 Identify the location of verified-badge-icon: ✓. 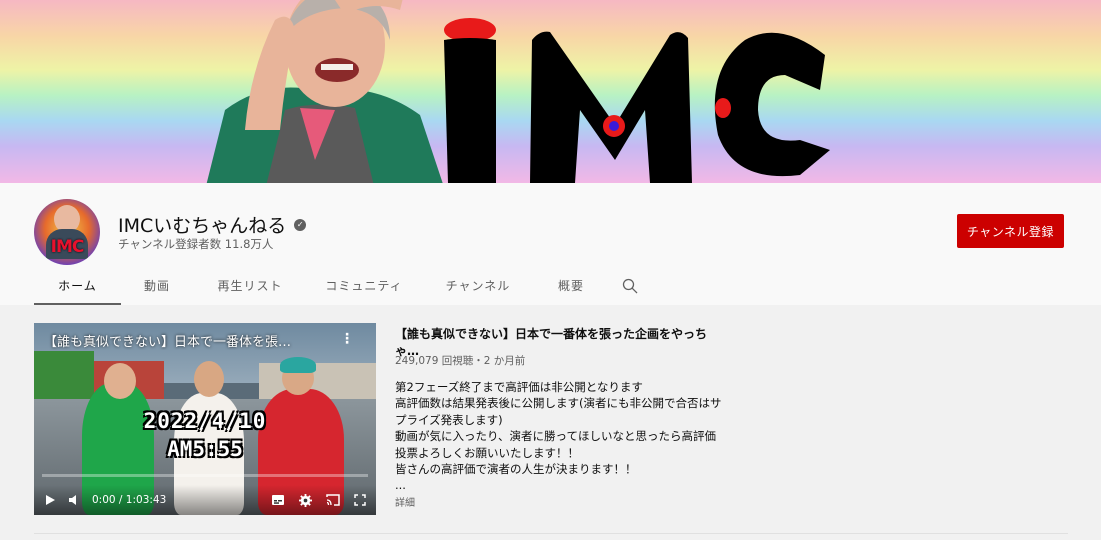
(300, 224).